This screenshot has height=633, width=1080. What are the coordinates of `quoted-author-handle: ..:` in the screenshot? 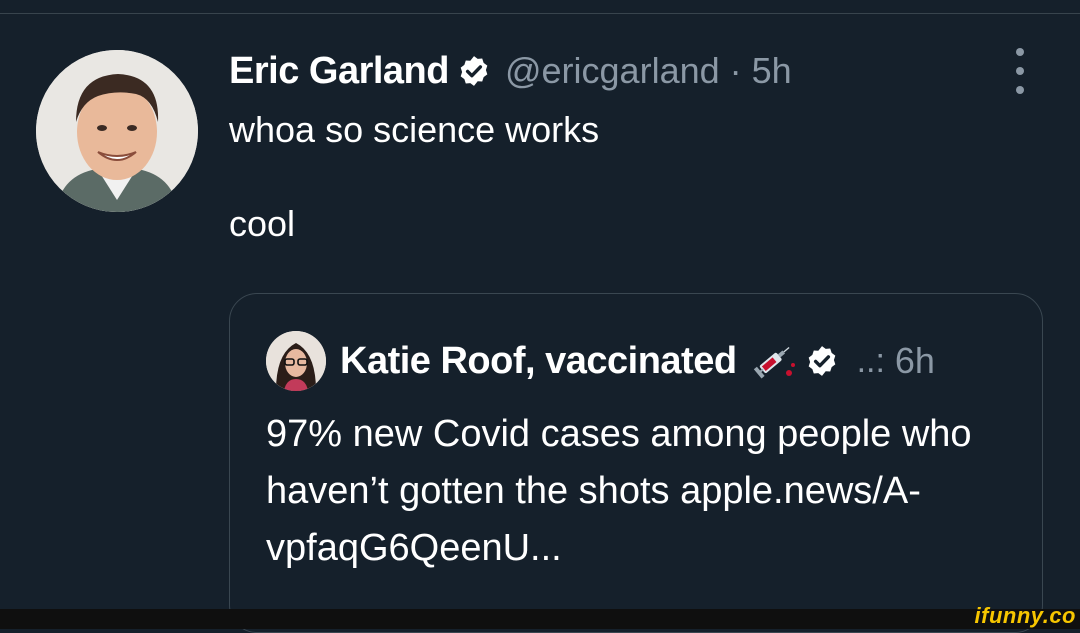 It's located at (871, 361).